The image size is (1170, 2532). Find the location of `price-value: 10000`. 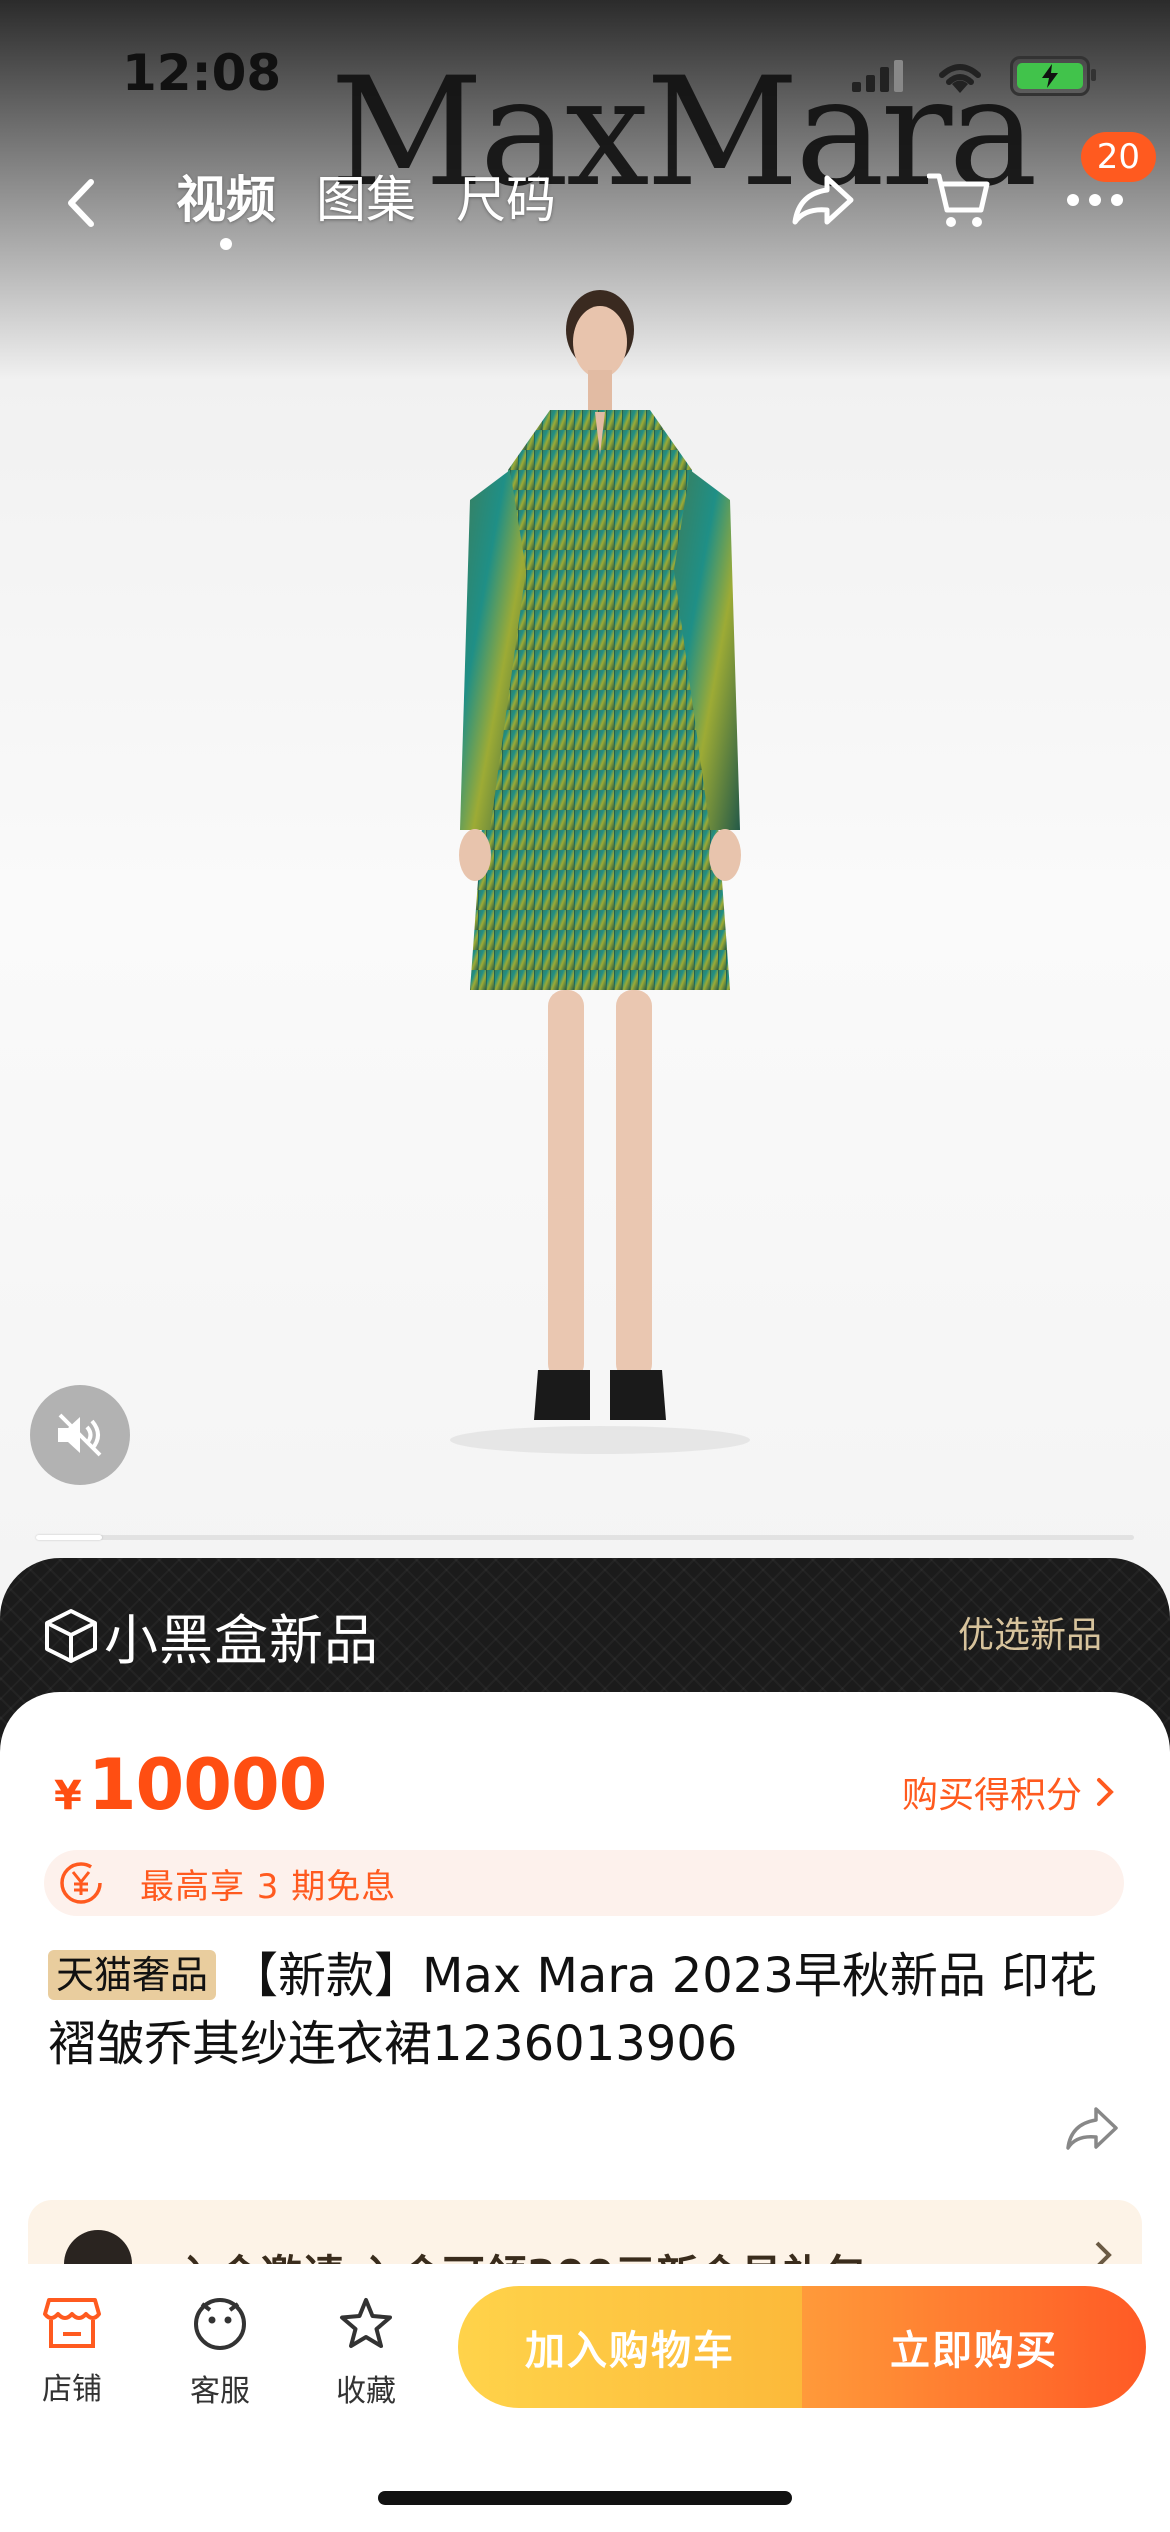

price-value: 10000 is located at coordinates (207, 1785).